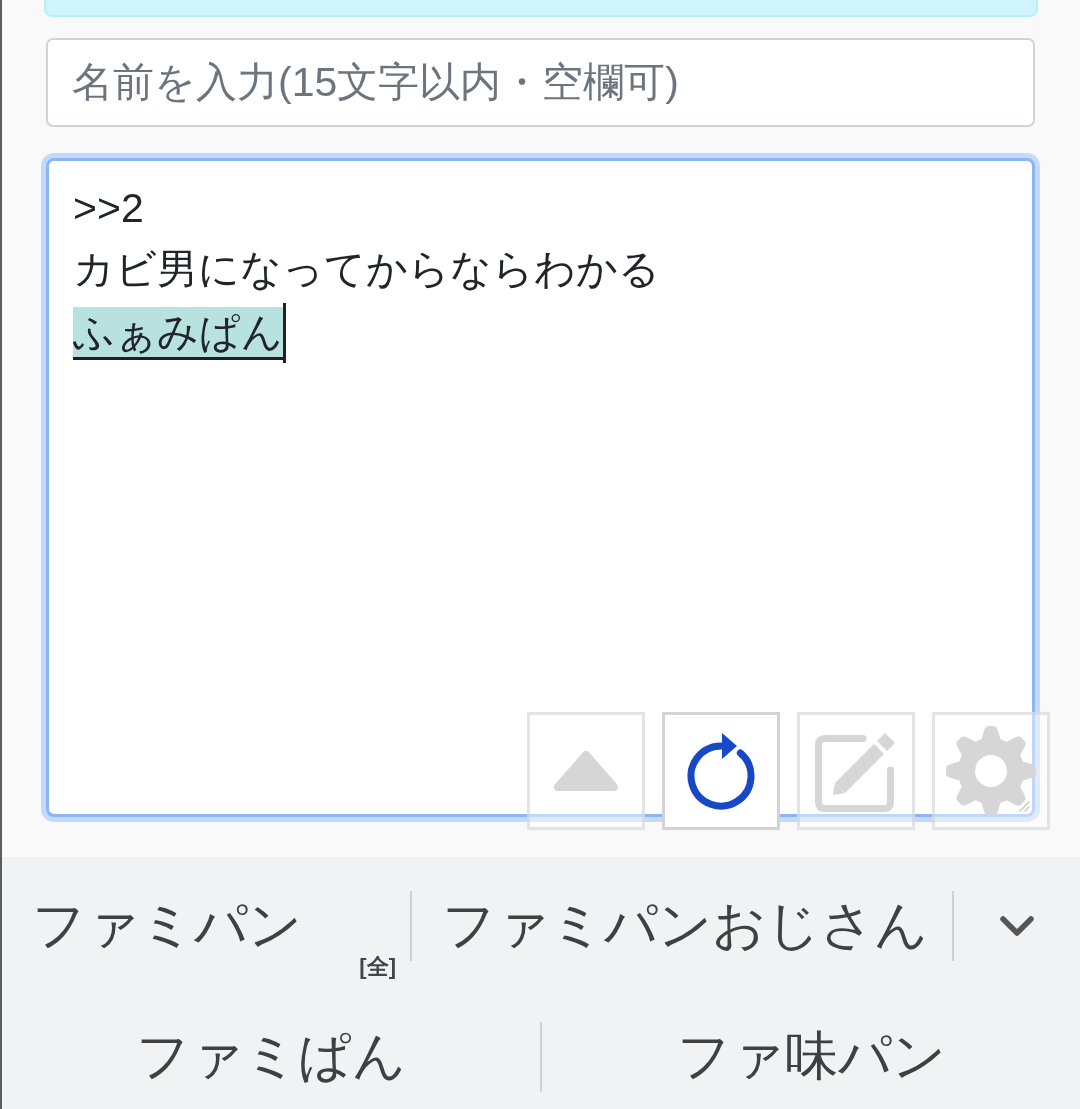 Image resolution: width=1080 pixels, height=1109 pixels. I want to click on candidate-tag: [全], so click(377, 967).